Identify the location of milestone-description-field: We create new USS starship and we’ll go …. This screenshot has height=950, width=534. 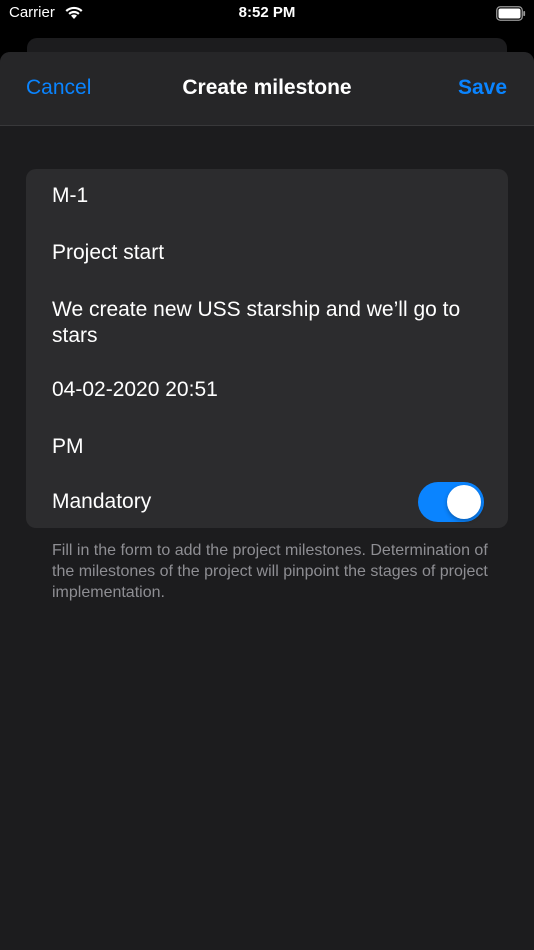
(268, 323).